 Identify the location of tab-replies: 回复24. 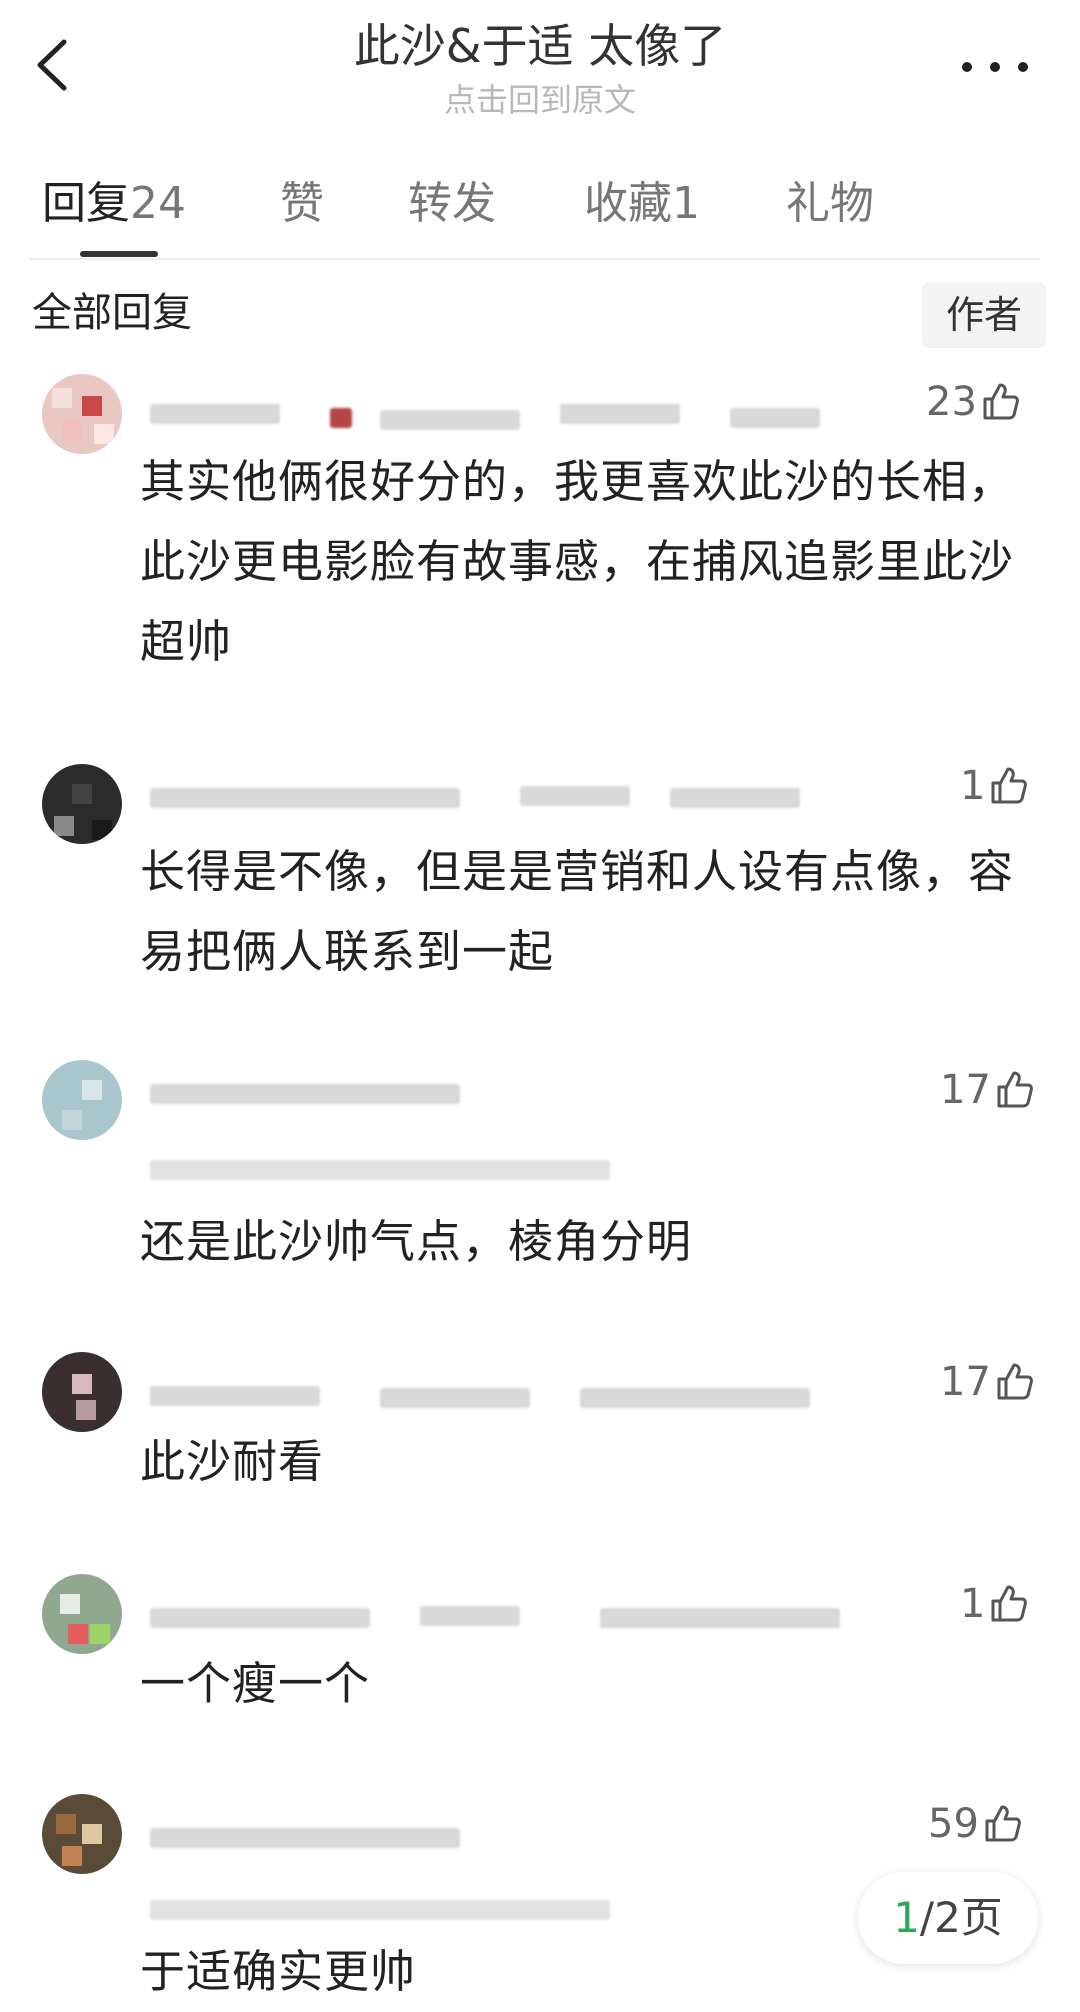
(114, 204).